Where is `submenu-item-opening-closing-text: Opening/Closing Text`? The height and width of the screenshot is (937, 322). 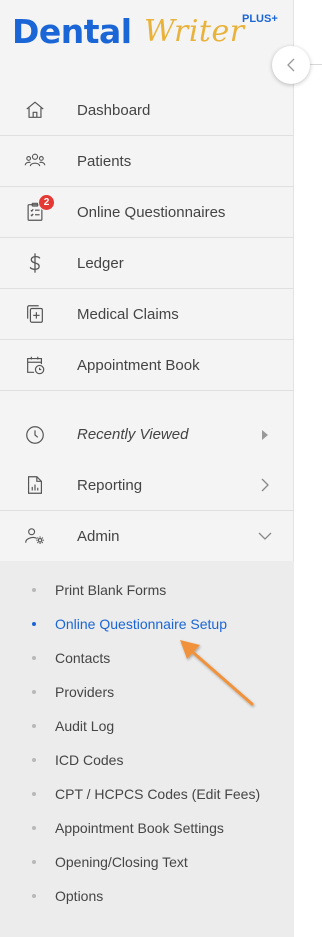 submenu-item-opening-closing-text: Opening/Closing Text is located at coordinates (147, 862).